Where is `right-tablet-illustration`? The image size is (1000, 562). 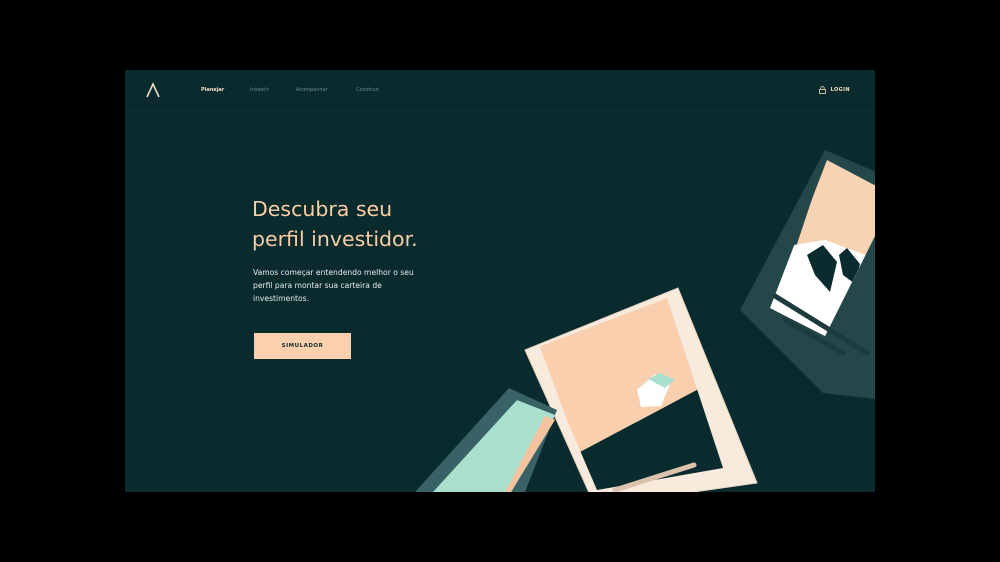 right-tablet-illustration is located at coordinates (807, 274).